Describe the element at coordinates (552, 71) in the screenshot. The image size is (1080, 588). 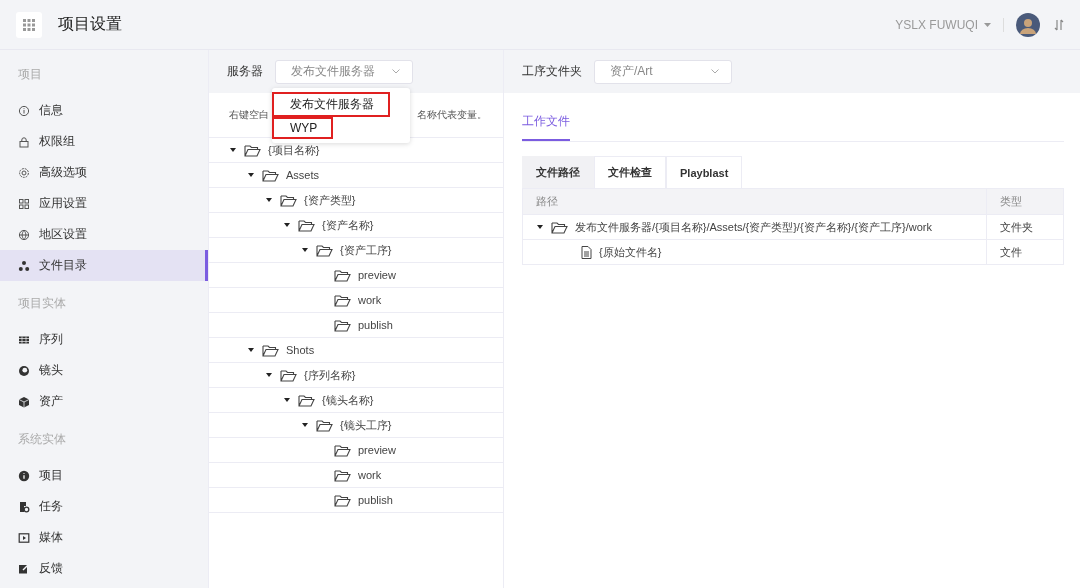
I see `field-label: 工序文件夹` at that location.